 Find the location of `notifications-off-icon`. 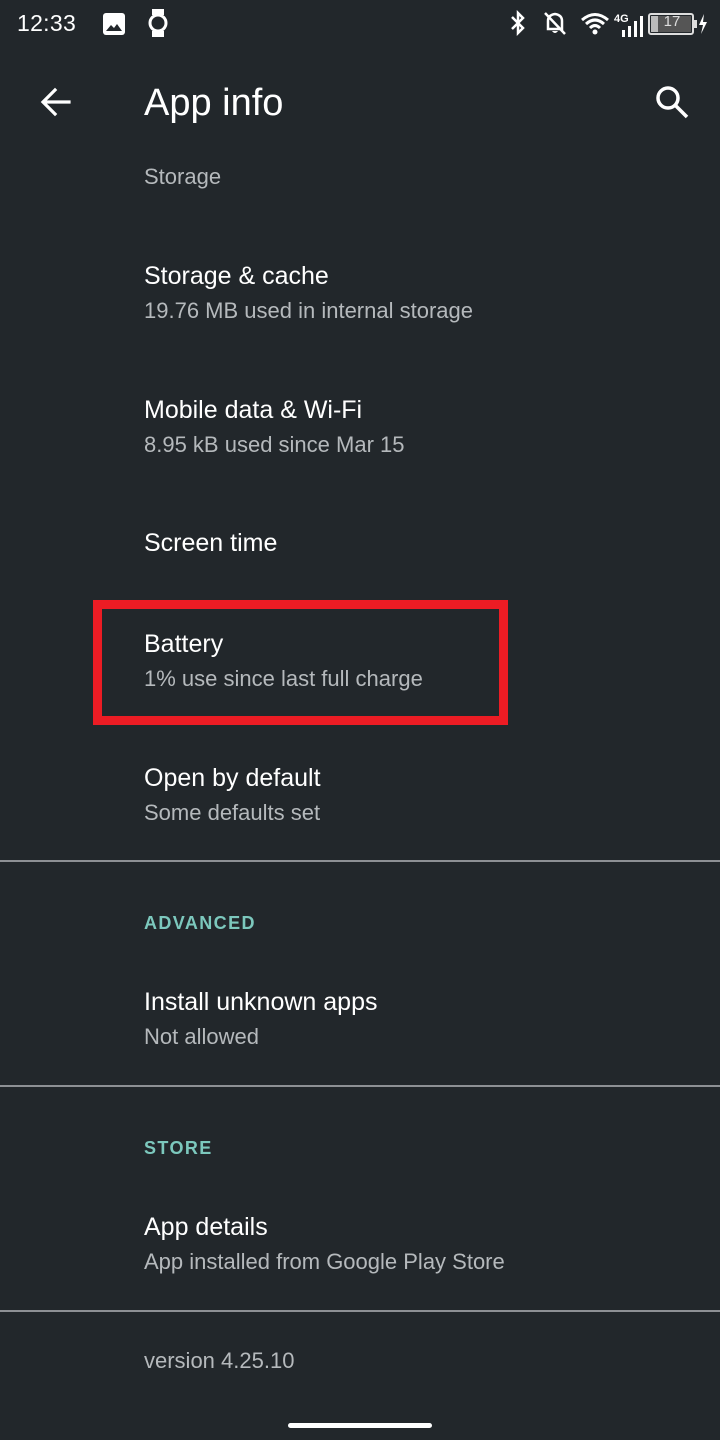

notifications-off-icon is located at coordinates (555, 25).